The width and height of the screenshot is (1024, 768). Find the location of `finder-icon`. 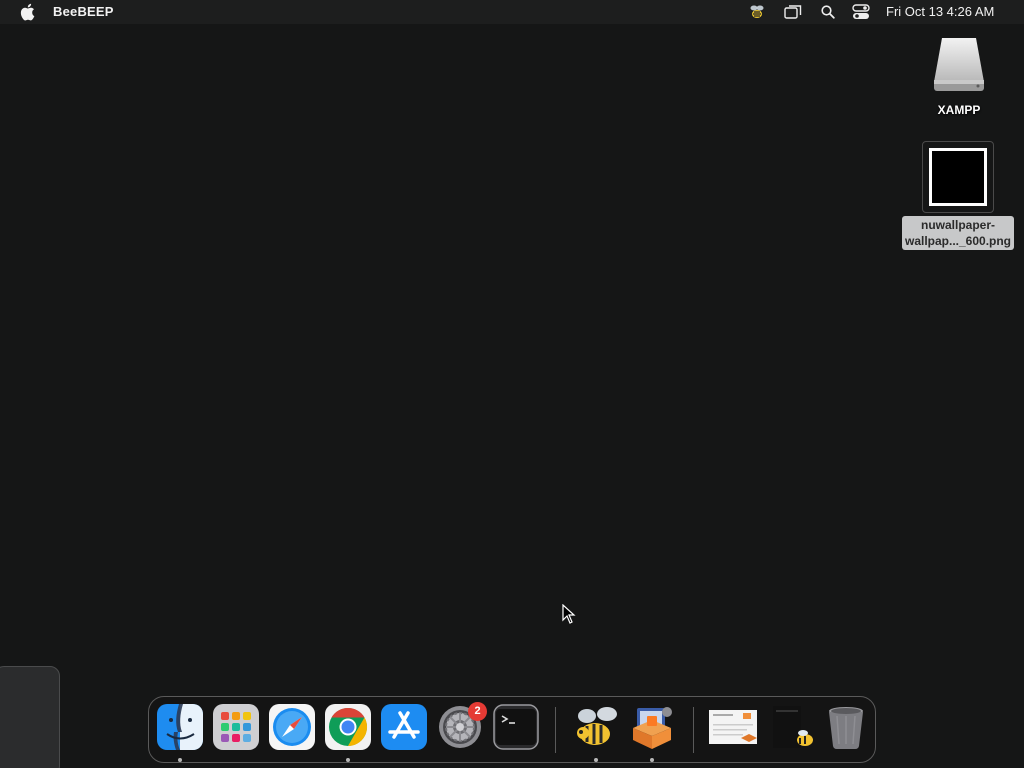

finder-icon is located at coordinates (180, 727).